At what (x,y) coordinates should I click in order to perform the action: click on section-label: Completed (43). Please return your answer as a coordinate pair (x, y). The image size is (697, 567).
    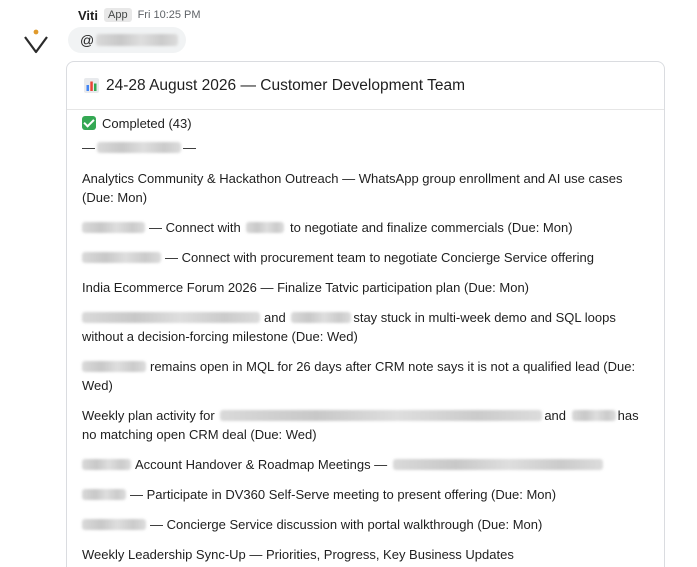
    Looking at the image, I should click on (147, 123).